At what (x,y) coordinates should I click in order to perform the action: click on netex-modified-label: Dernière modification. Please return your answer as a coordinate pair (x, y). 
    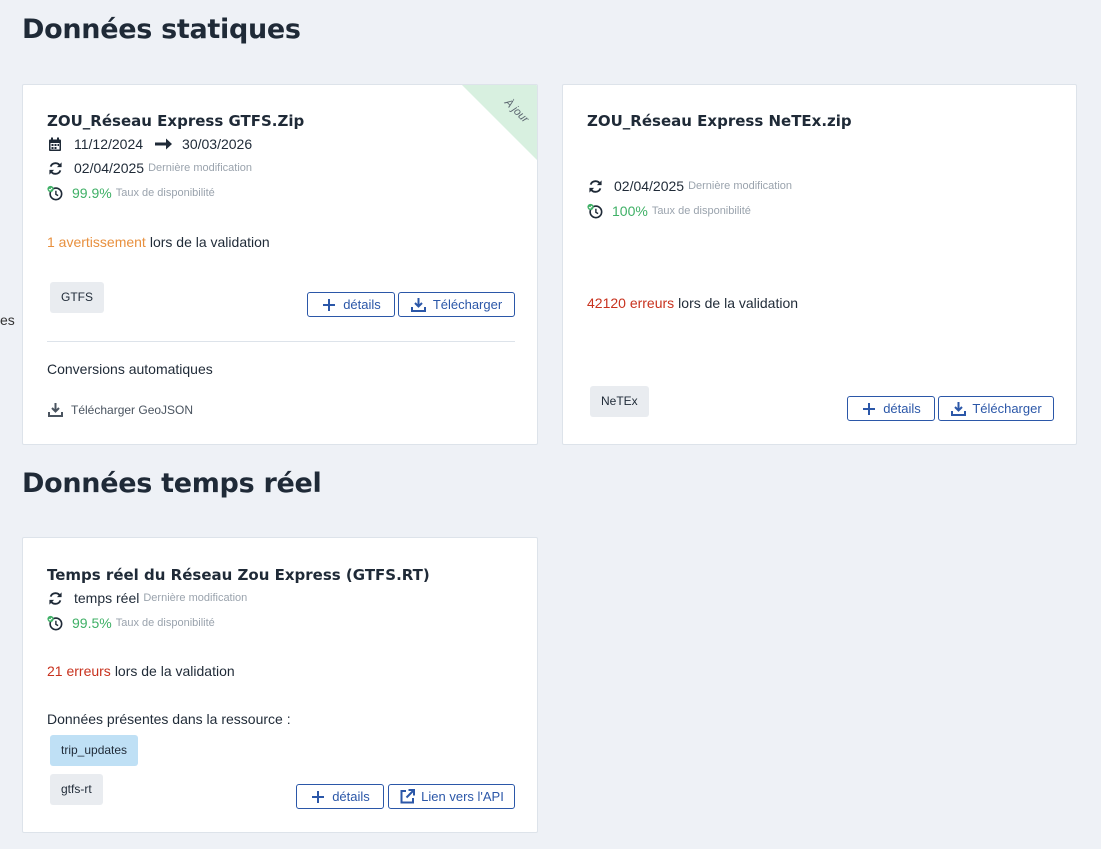
    Looking at the image, I should click on (740, 186).